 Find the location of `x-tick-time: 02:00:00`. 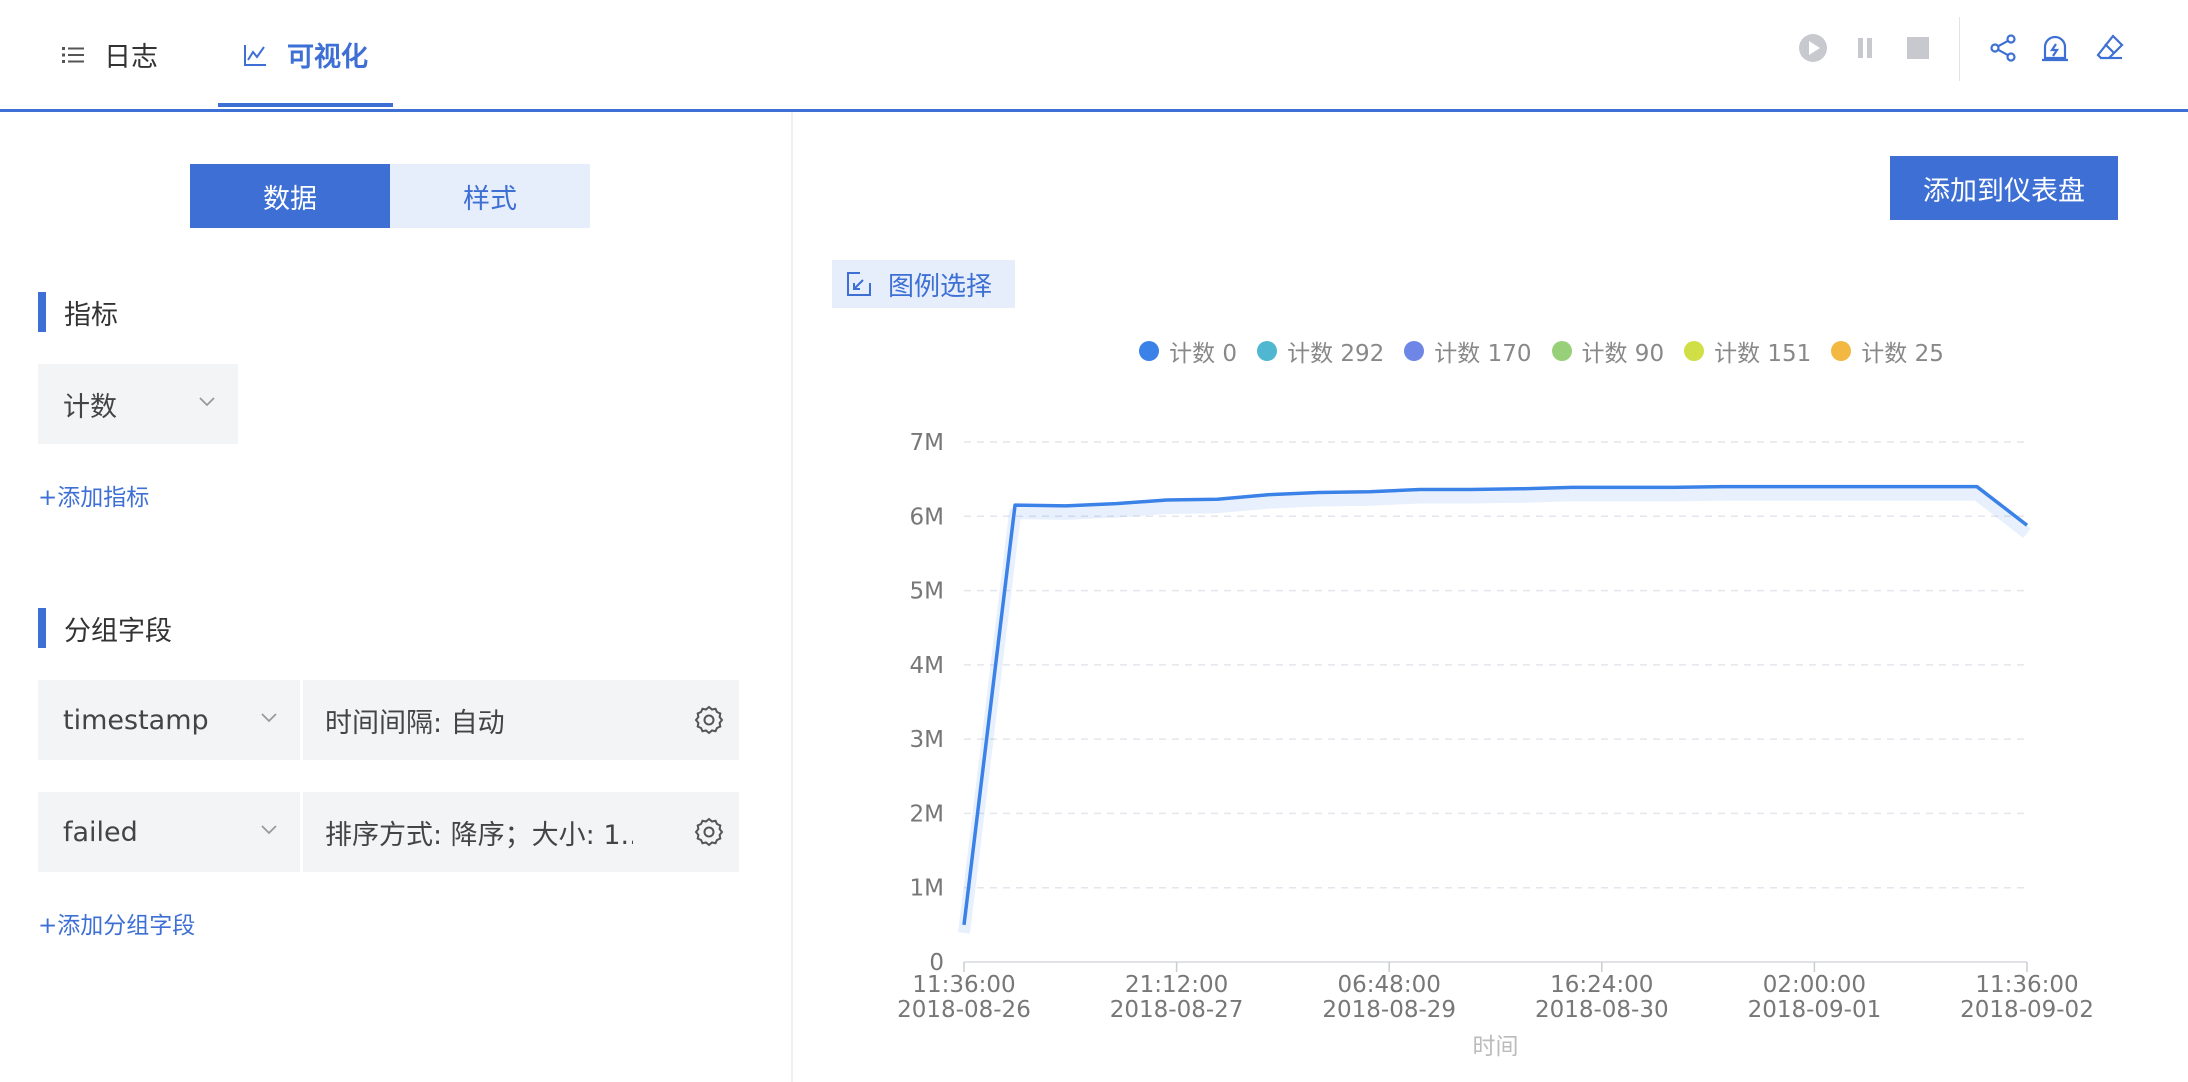

x-tick-time: 02:00:00 is located at coordinates (1814, 985).